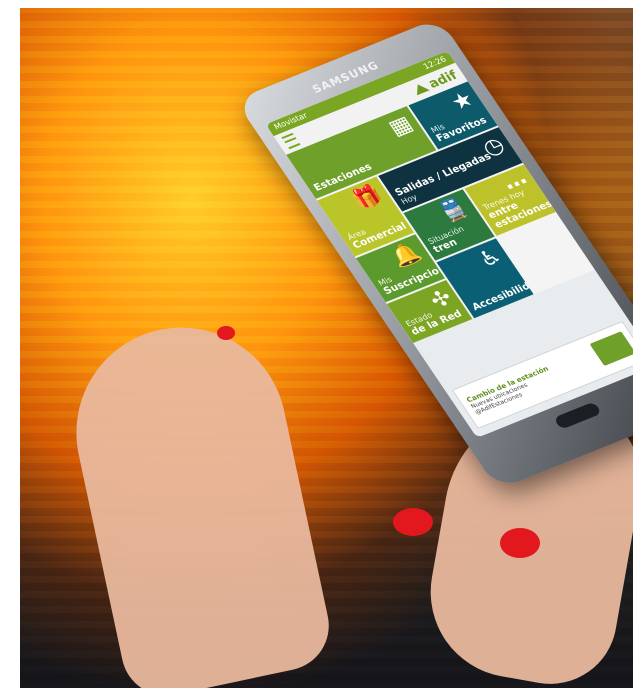 This screenshot has width=633, height=688. What do you see at coordinates (420, 89) in the screenshot?
I see `adif-logo-mark` at bounding box center [420, 89].